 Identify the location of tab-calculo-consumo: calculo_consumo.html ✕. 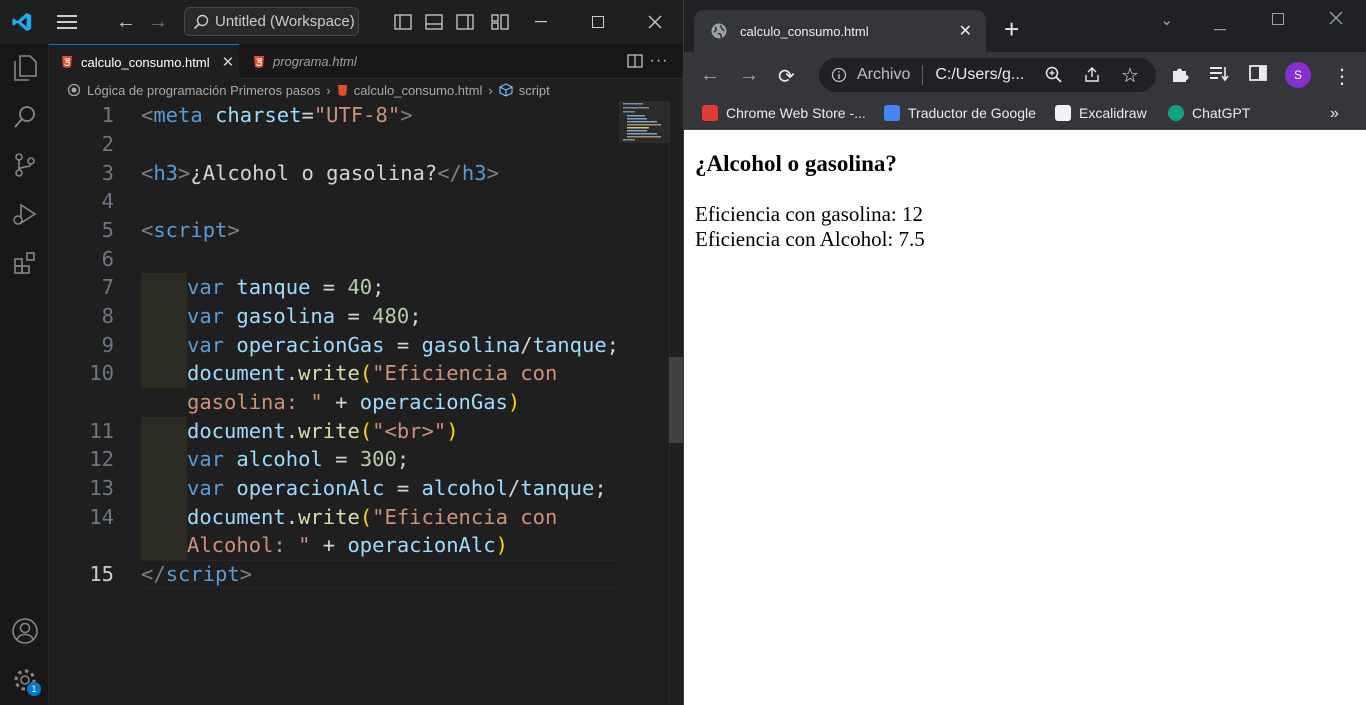
(144, 61).